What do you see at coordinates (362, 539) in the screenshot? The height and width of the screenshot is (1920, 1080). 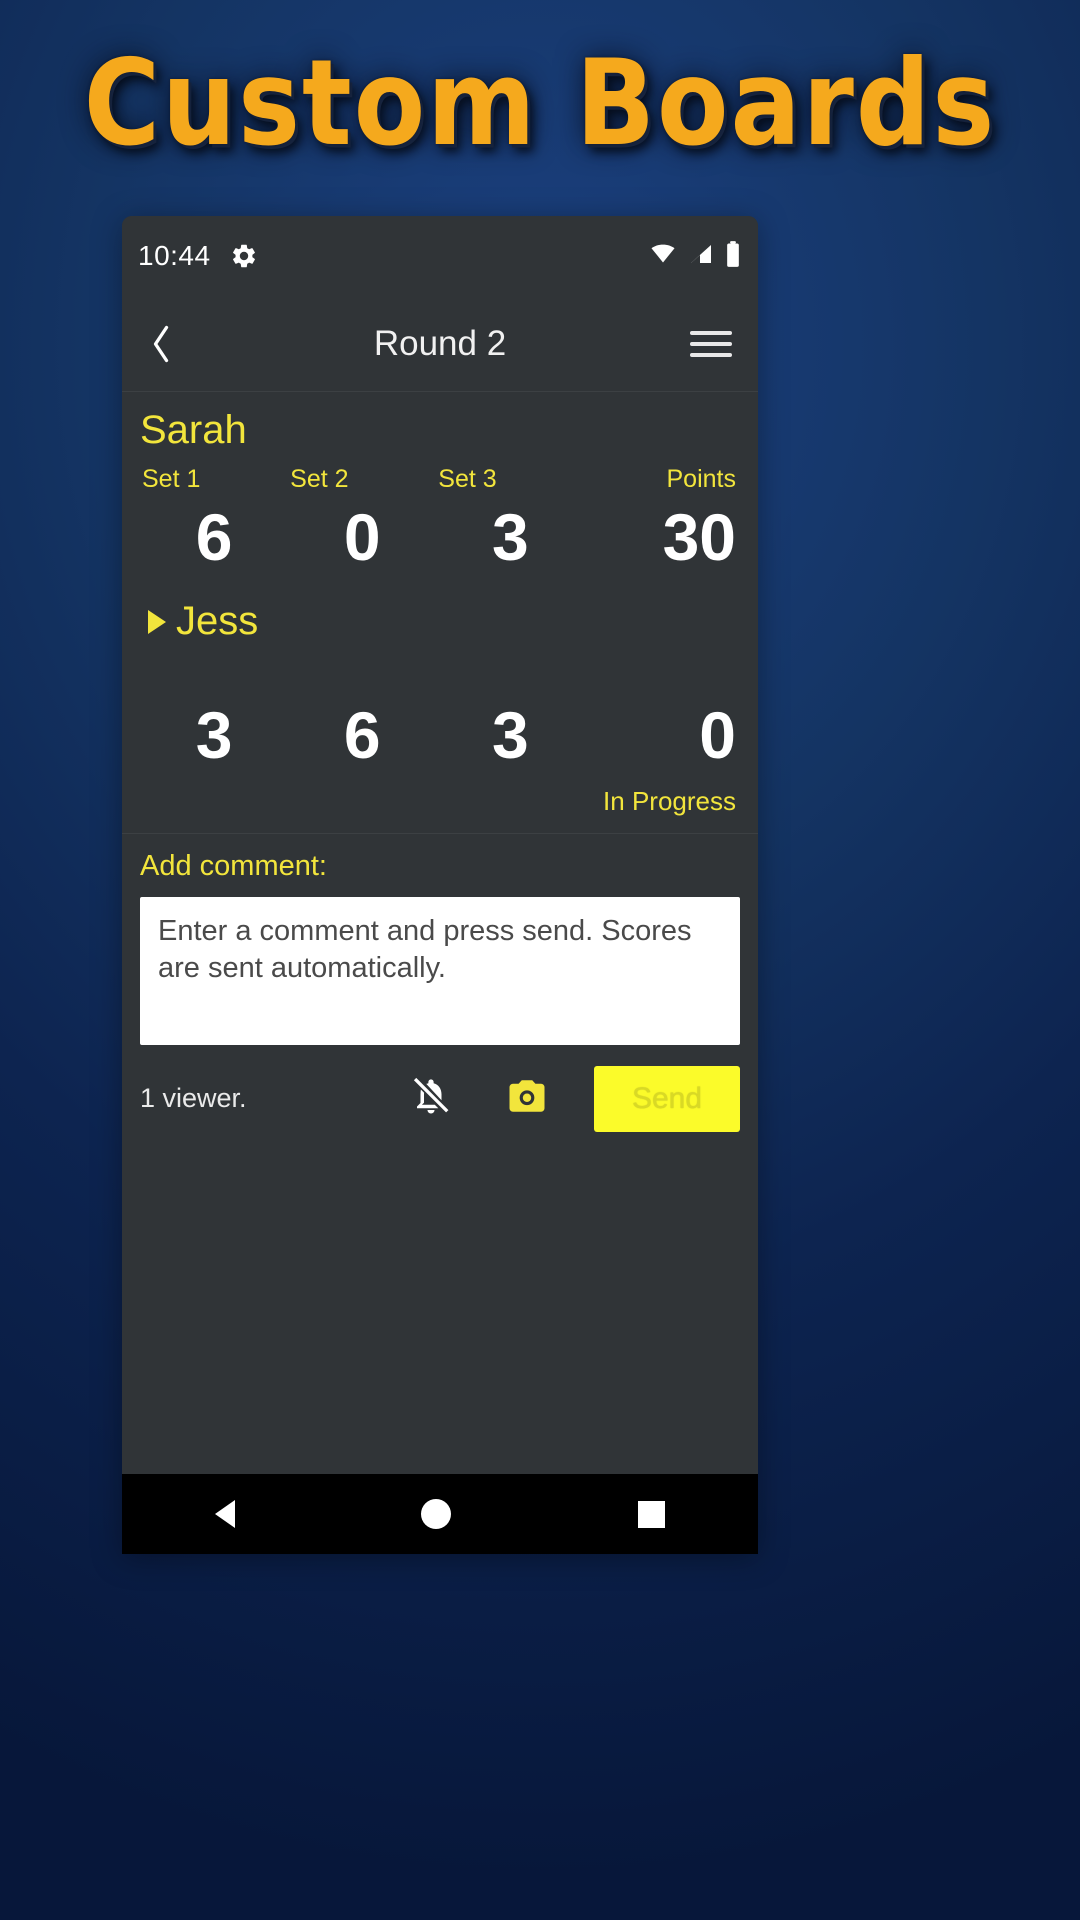 I see `score-cell: 0` at bounding box center [362, 539].